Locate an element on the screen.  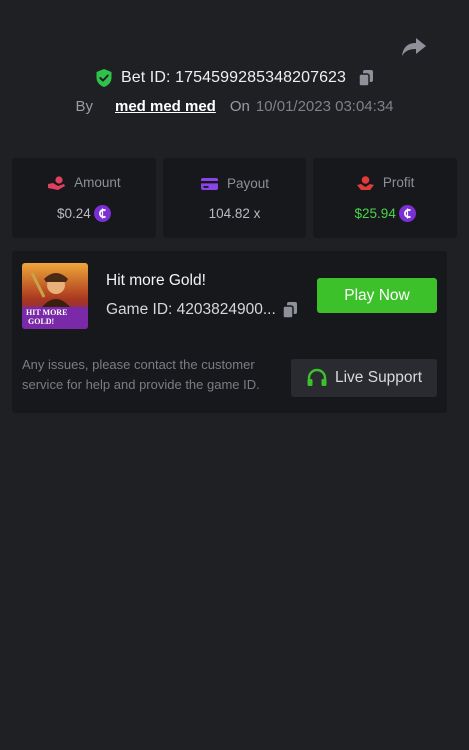
live-support-button: Live Support is located at coordinates (364, 378).